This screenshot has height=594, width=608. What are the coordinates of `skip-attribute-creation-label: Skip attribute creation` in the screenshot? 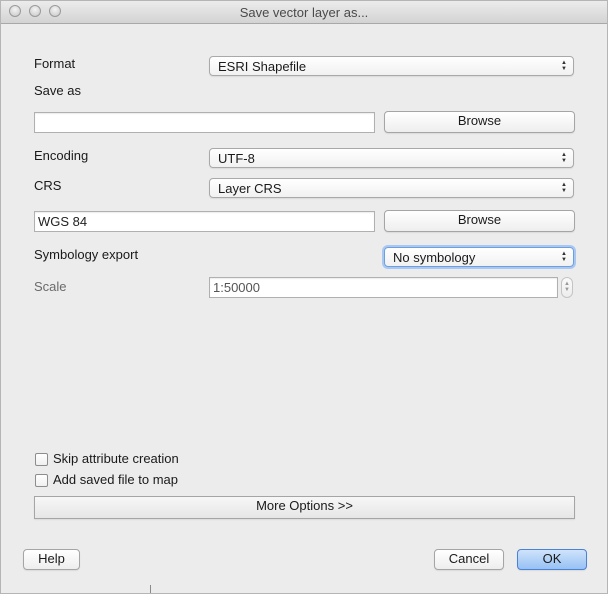 It's located at (116, 458).